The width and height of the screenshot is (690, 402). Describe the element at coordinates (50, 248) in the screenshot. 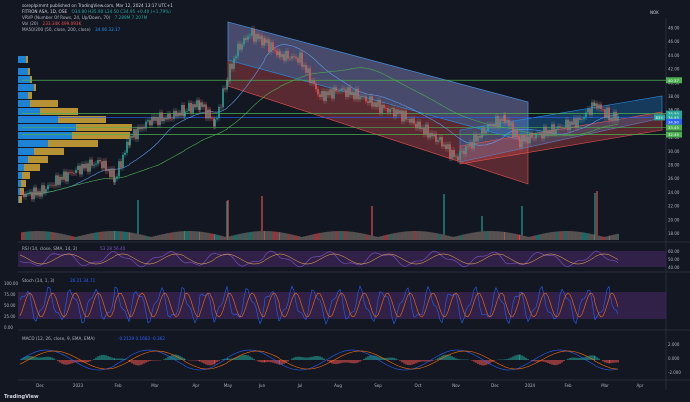

I see `rsi-legend: RSI (14, close, SMA, 14, 2)` at that location.